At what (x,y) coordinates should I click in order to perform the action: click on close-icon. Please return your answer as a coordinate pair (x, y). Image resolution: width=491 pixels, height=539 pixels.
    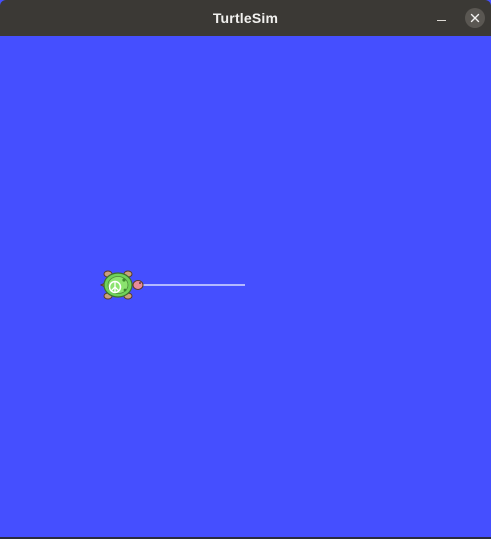
    Looking at the image, I should click on (475, 18).